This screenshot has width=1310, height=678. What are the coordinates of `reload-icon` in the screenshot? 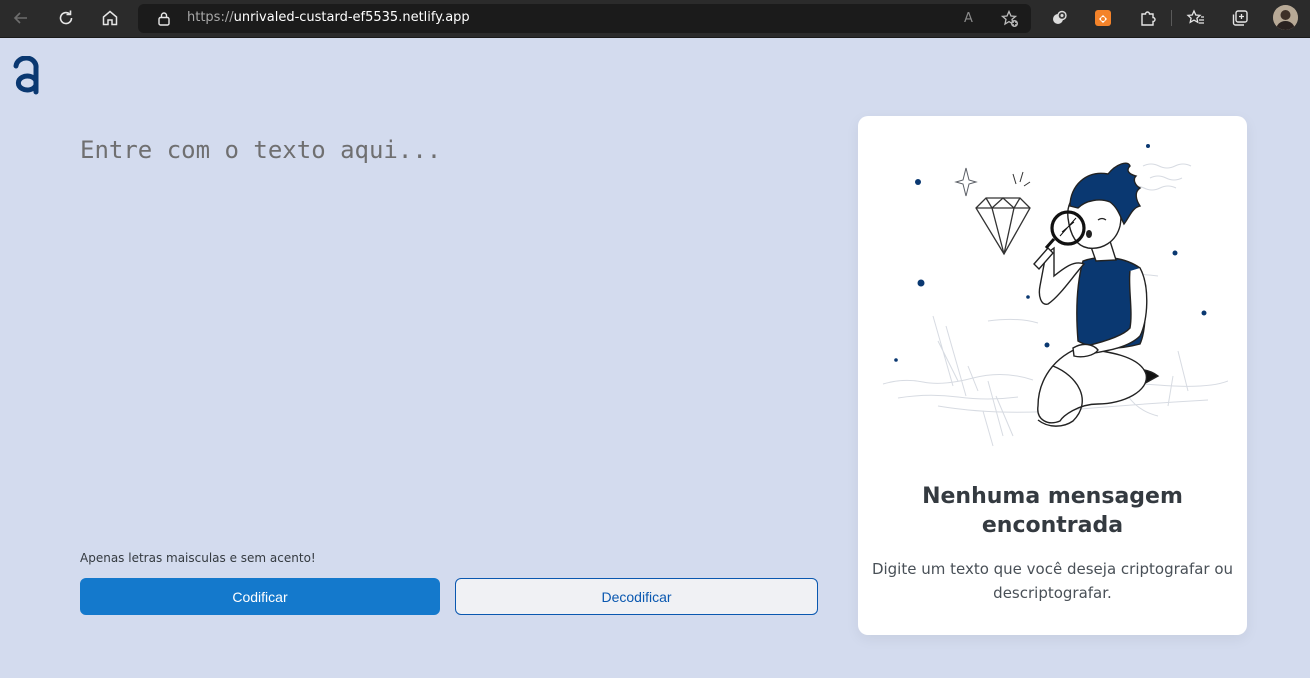 It's located at (66, 17).